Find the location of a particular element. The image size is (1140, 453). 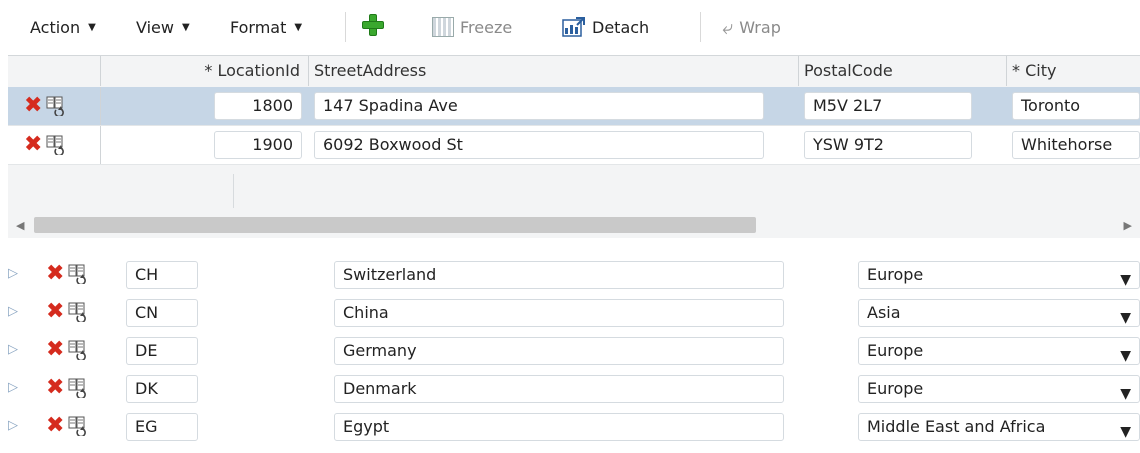

scroll-left-icon: ◀ is located at coordinates (20, 225).